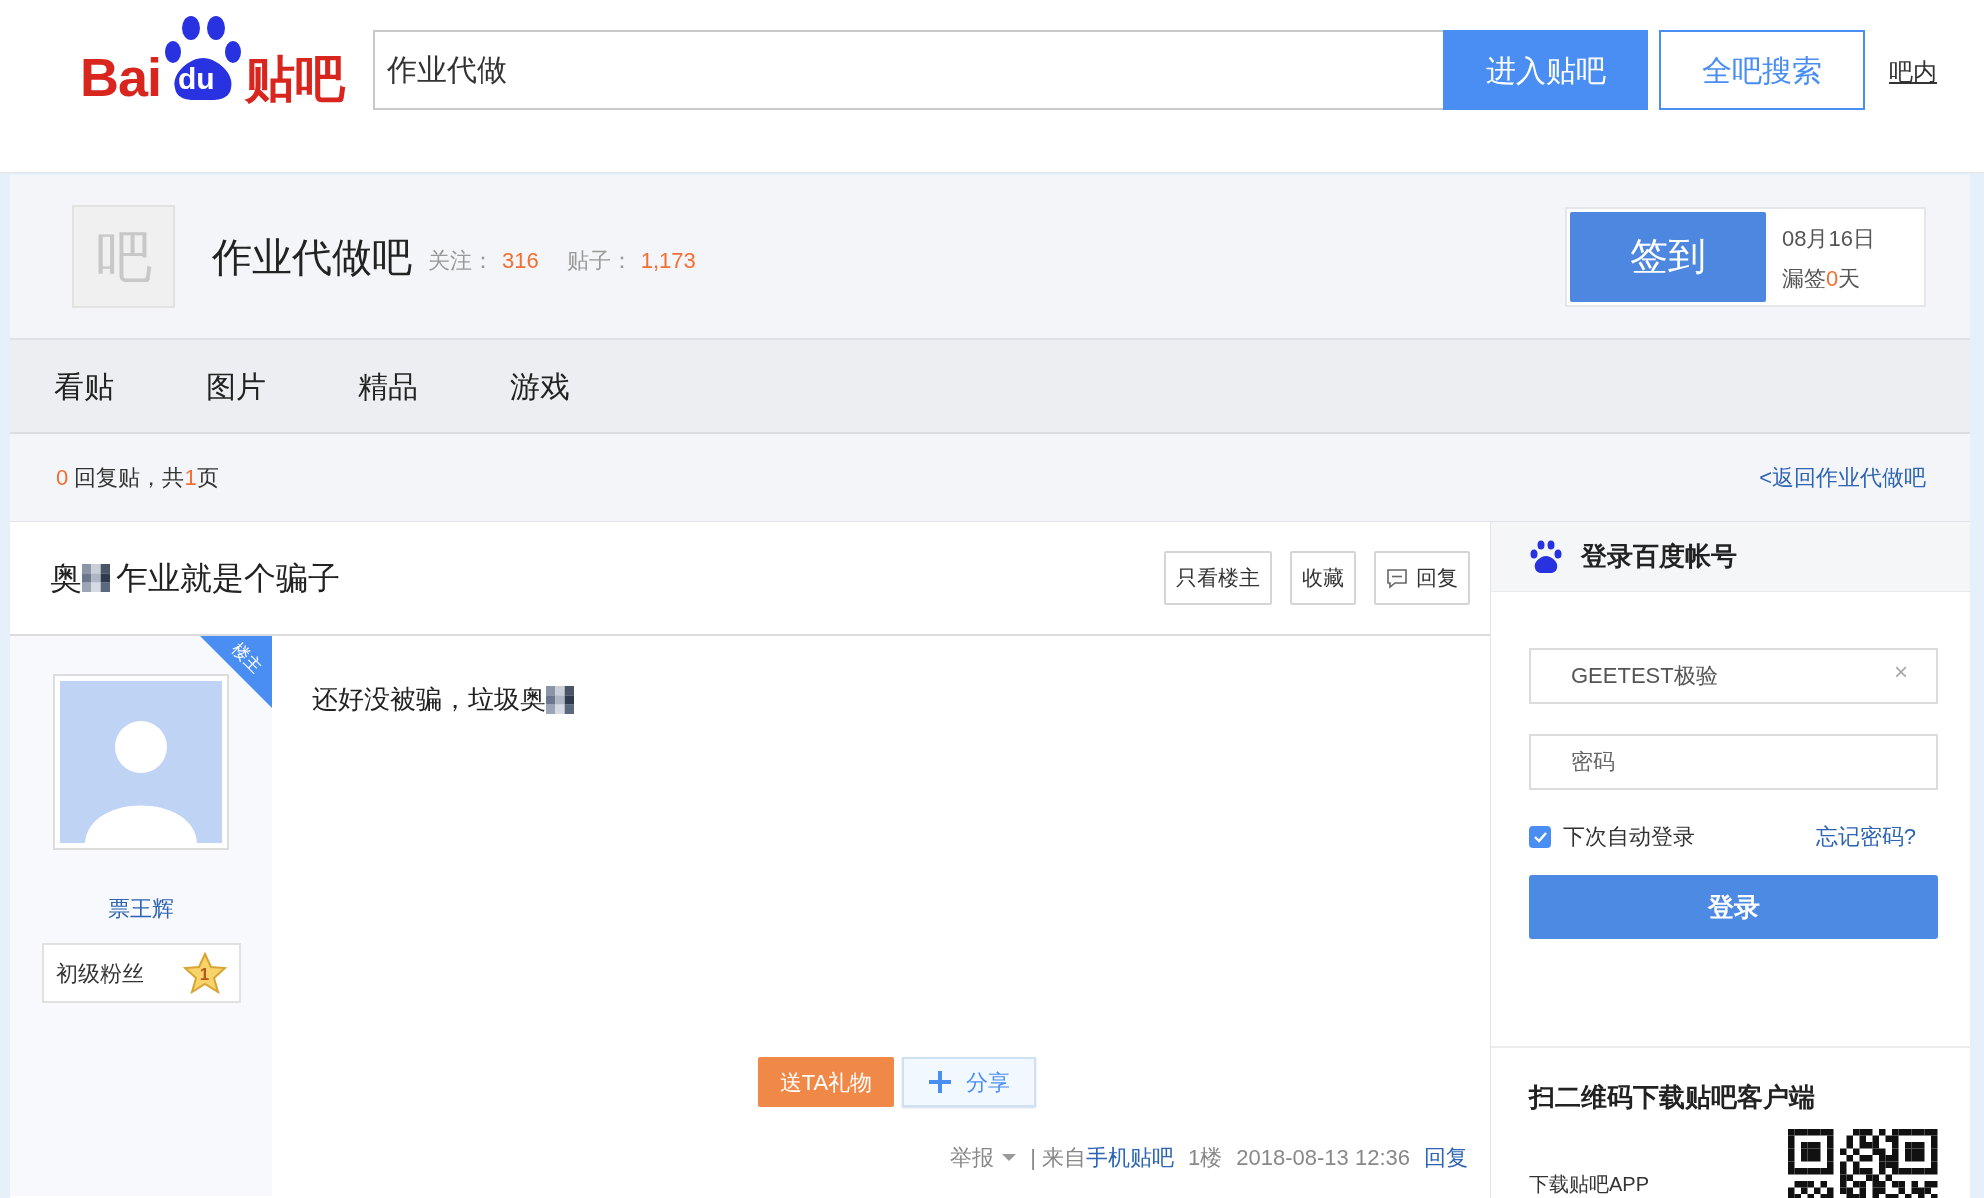 The height and width of the screenshot is (1198, 1984). I want to click on paw-icon, so click(1546, 556).